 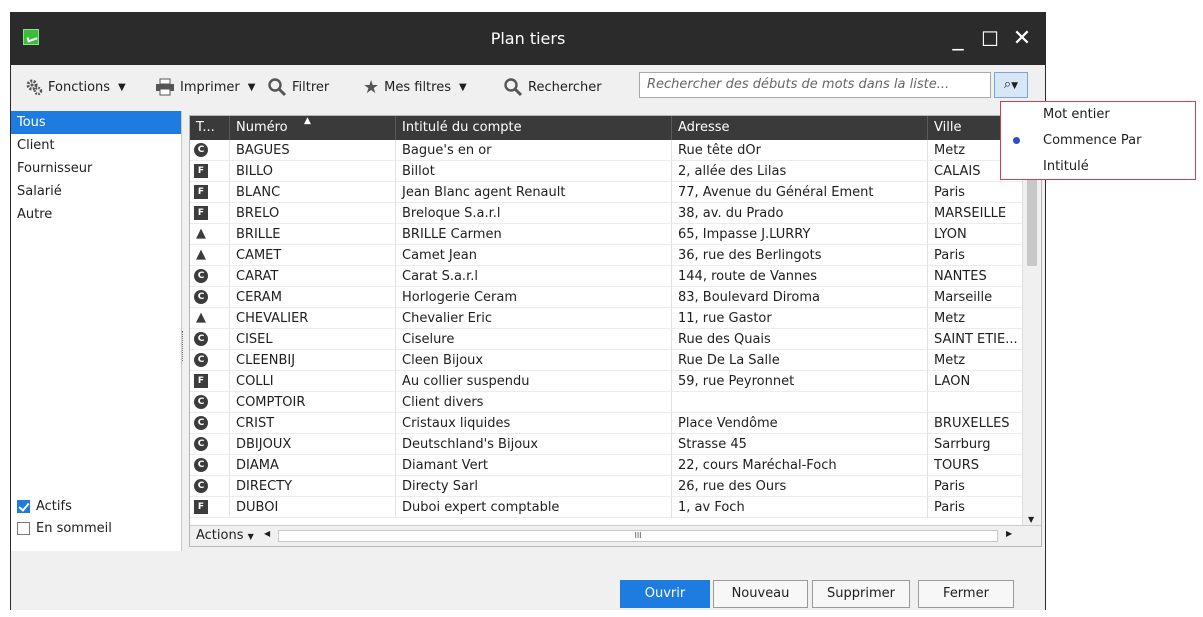 I want to click on fonctions-button: Fonctions ▼, so click(x=75, y=87).